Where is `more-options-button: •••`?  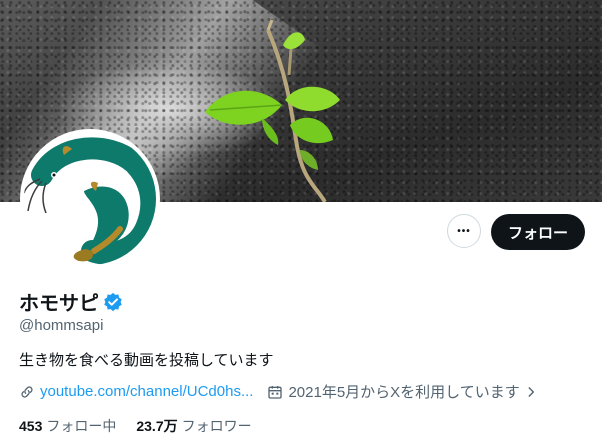
more-options-button: ••• is located at coordinates (464, 231).